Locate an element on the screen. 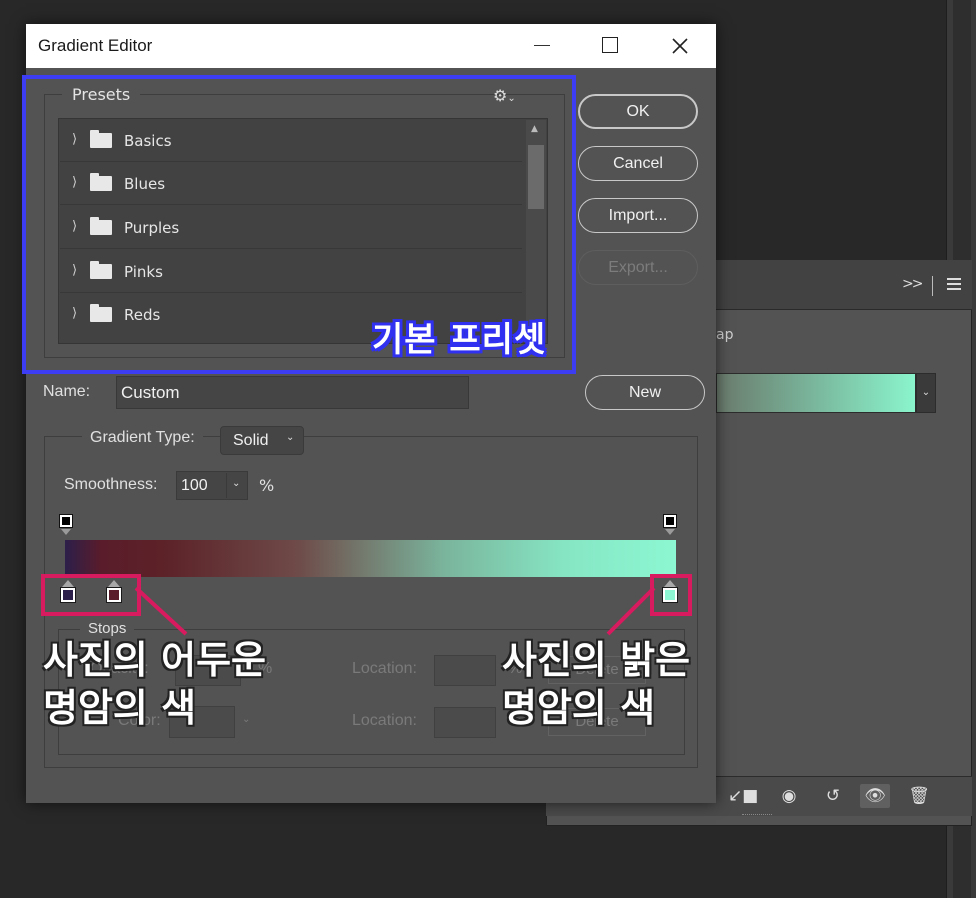  gradient-map-dropdown: ⌄ is located at coordinates (926, 393).